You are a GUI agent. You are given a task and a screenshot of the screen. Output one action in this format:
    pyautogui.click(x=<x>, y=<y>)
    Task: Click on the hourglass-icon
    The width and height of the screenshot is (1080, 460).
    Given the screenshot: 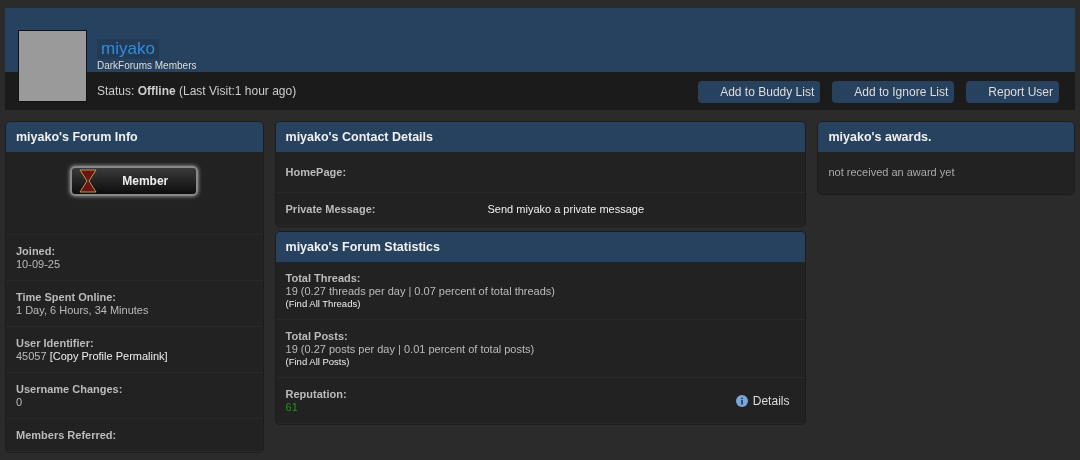 What is the action you would take?
    pyautogui.click(x=88, y=181)
    